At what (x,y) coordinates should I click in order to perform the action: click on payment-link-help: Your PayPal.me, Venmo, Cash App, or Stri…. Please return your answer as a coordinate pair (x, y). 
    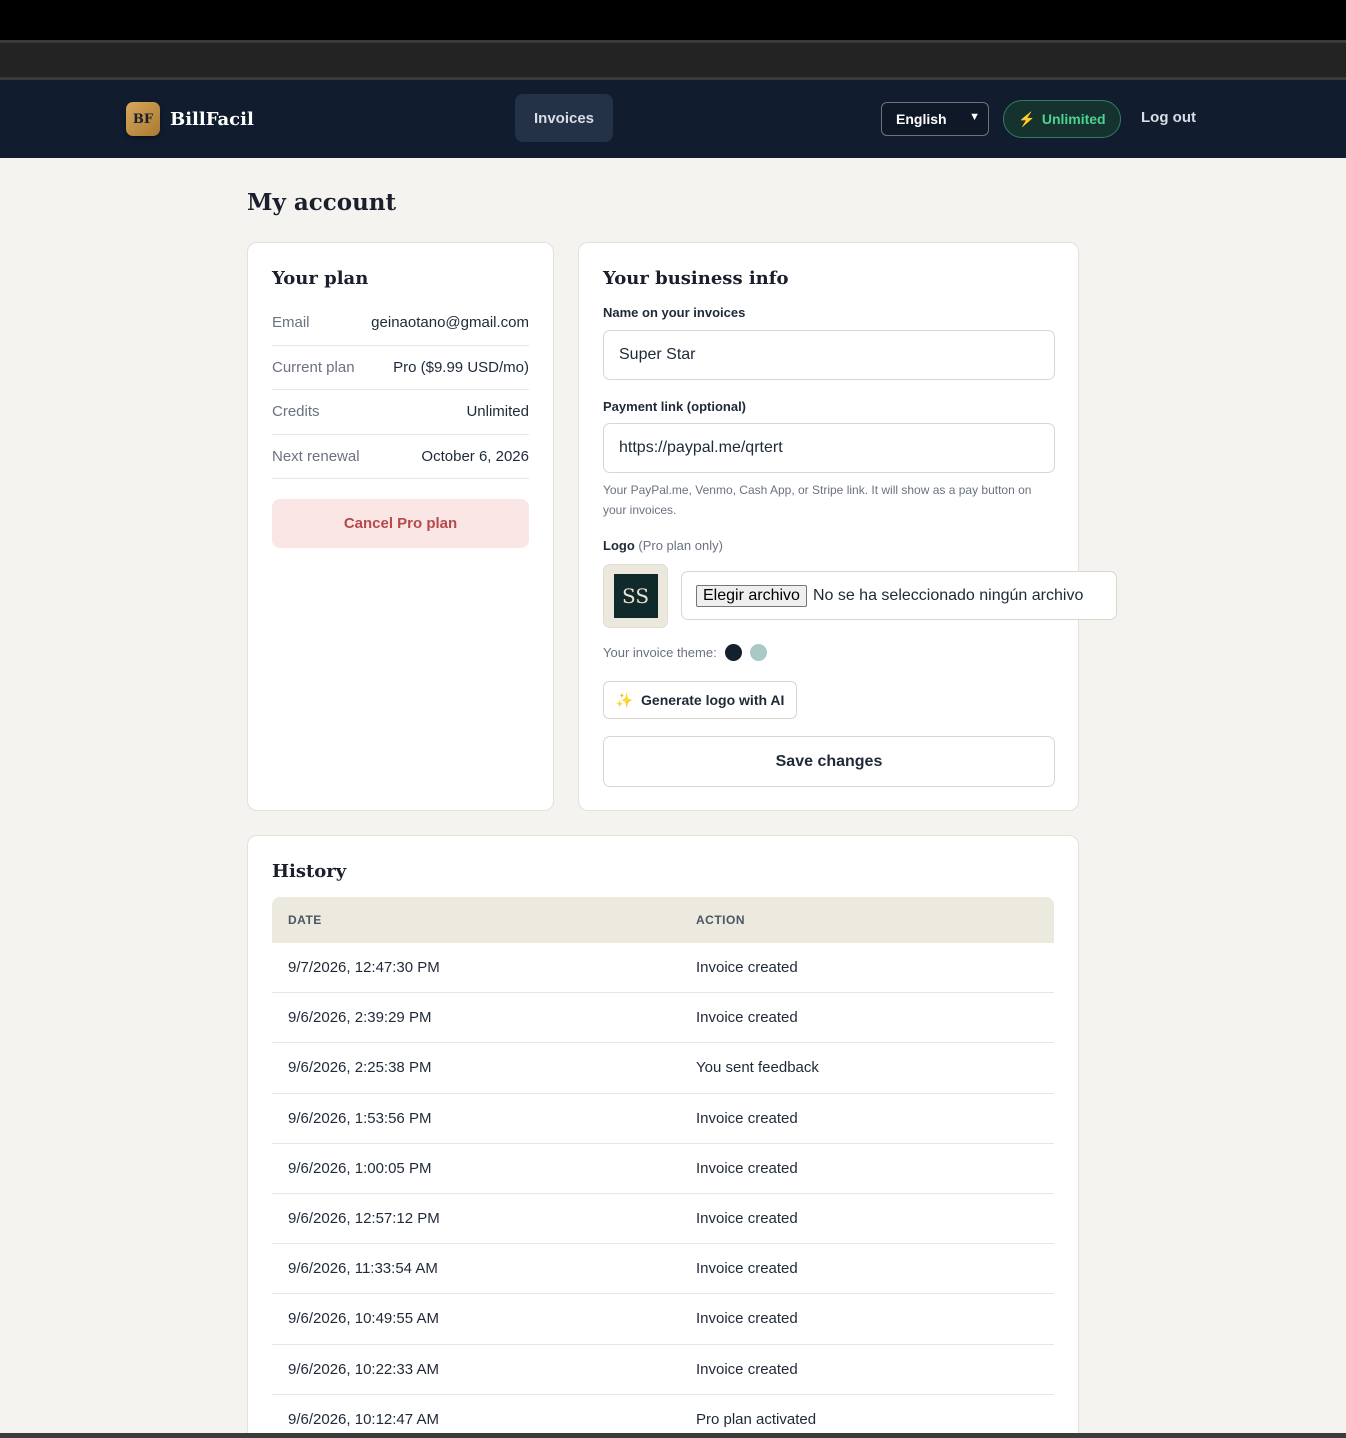
    Looking at the image, I should click on (817, 500).